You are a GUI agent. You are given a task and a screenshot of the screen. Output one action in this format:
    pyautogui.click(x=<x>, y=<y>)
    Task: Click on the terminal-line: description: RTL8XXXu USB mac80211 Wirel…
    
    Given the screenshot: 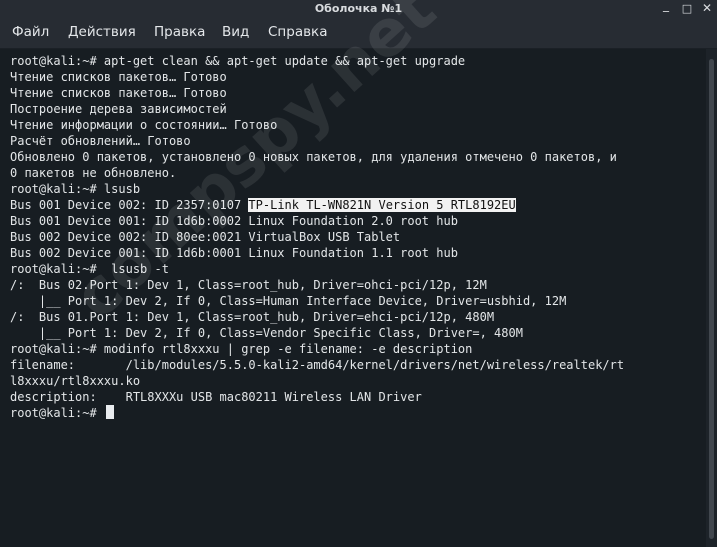 What is the action you would take?
    pyautogui.click(x=317, y=397)
    